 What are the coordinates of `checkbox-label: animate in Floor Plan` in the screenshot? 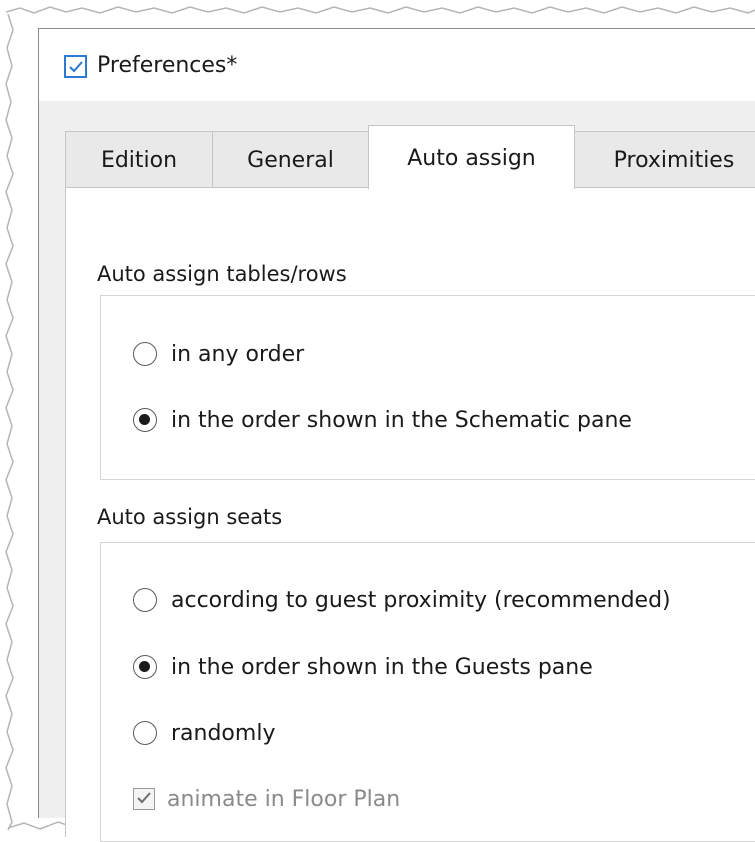 It's located at (284, 799).